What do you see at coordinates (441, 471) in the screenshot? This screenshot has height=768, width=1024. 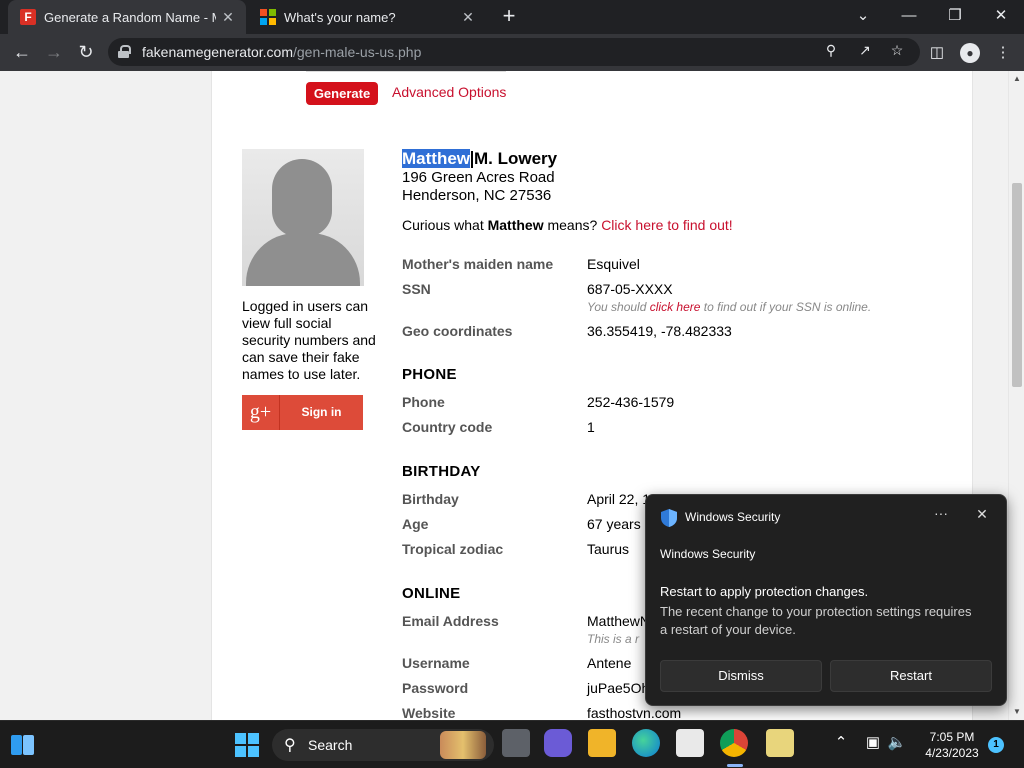 I see `birthday-section-heading: BIRTHDAY` at bounding box center [441, 471].